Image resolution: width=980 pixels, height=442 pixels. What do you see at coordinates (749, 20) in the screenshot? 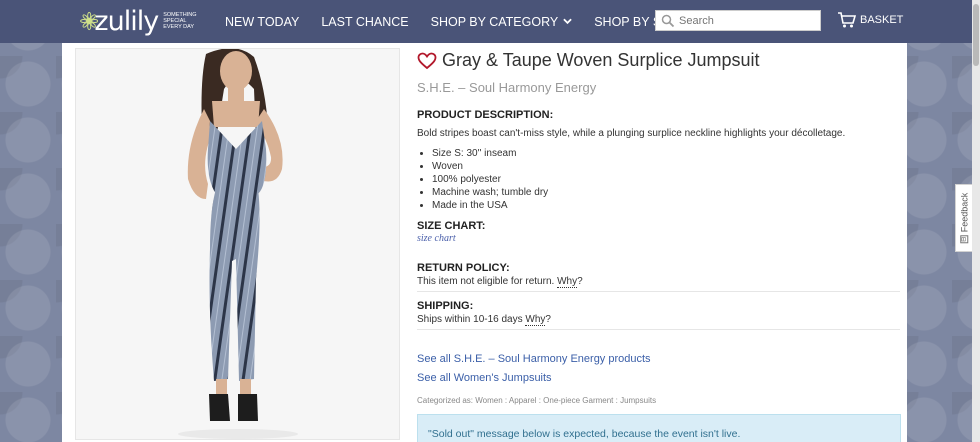
I see `search-input` at bounding box center [749, 20].